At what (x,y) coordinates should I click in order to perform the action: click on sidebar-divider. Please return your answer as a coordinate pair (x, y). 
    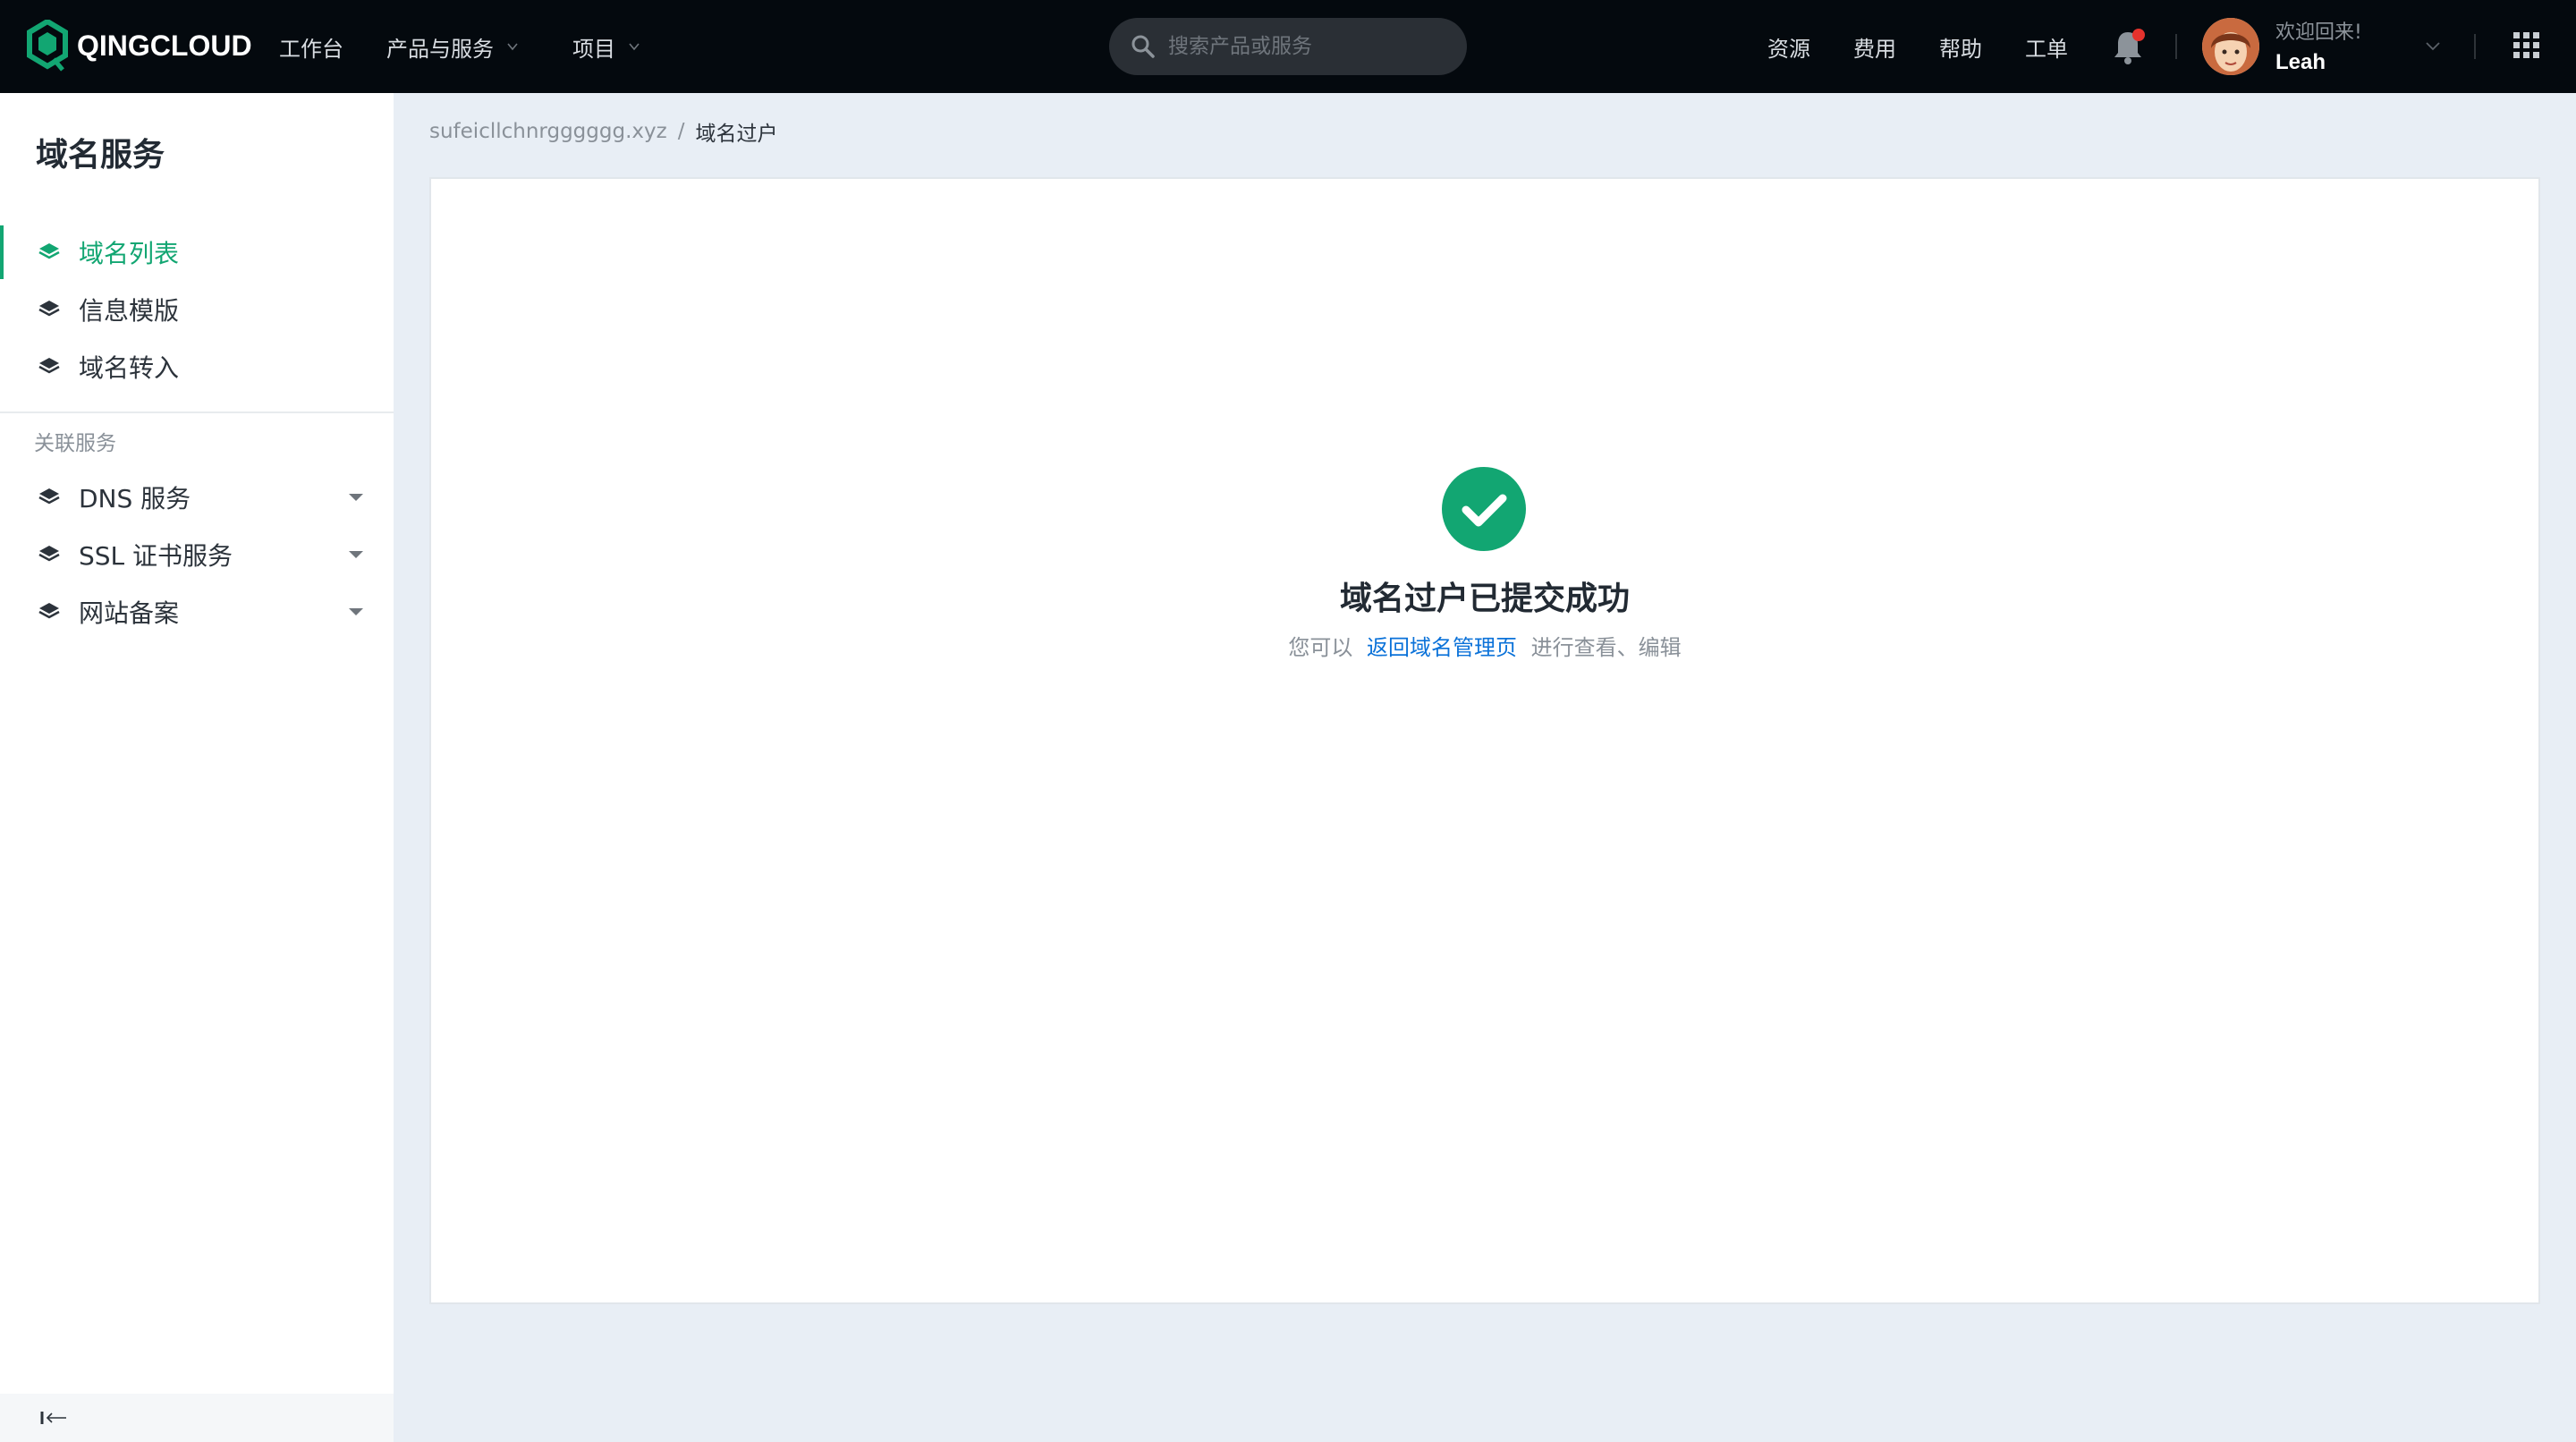
    Looking at the image, I should click on (197, 412).